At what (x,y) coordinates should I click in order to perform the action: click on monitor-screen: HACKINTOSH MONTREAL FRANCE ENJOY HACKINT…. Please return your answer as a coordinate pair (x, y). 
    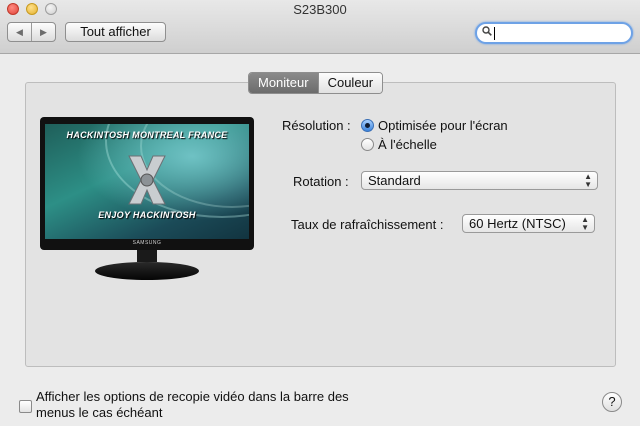
    Looking at the image, I should click on (147, 181).